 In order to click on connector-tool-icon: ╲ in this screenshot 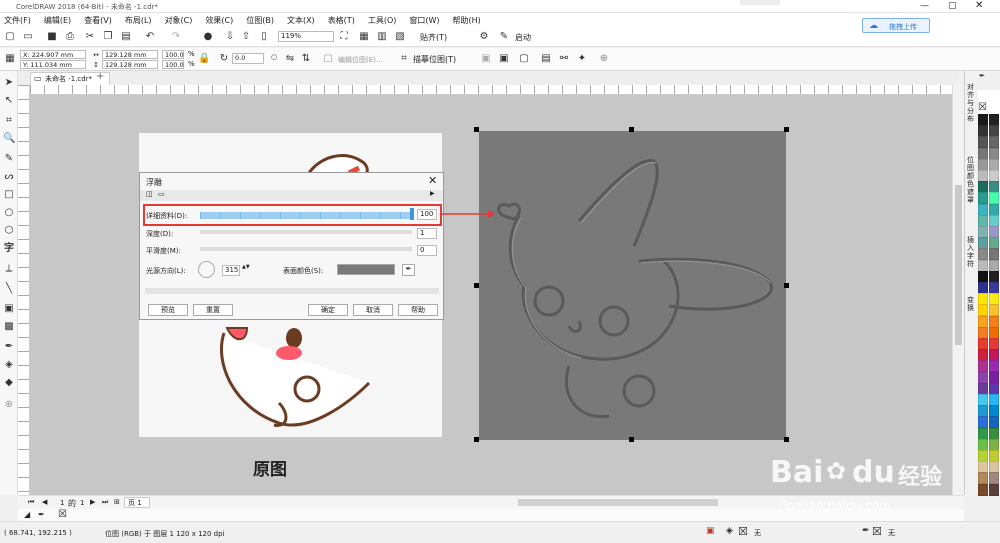, I will do `click(9, 289)`.